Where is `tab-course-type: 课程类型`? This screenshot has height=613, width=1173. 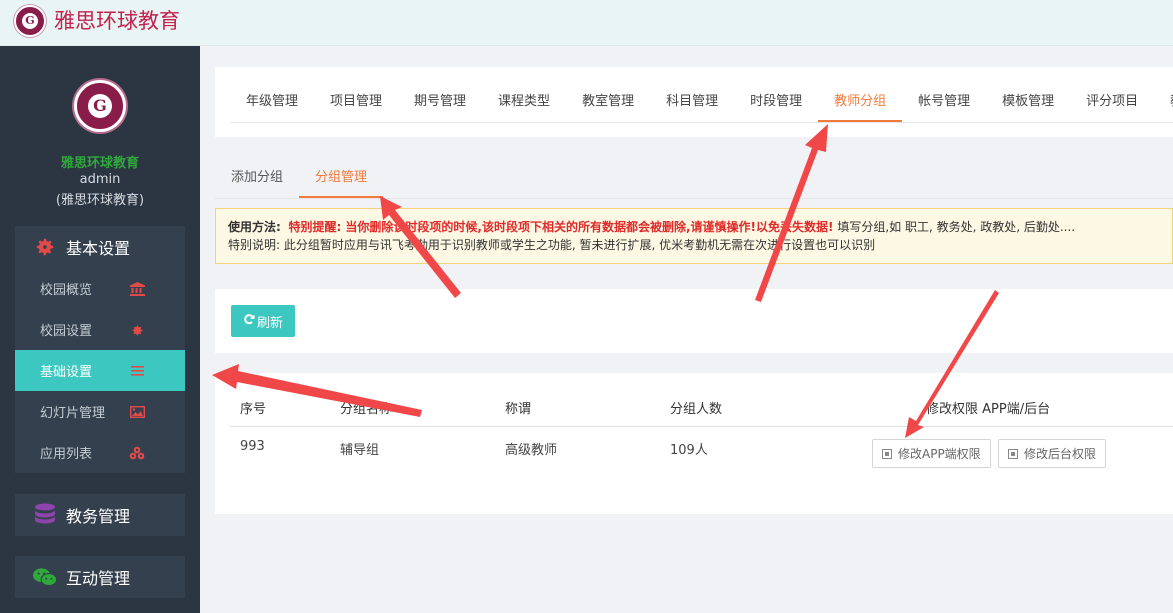
tab-course-type: 课程类型 is located at coordinates (524, 102).